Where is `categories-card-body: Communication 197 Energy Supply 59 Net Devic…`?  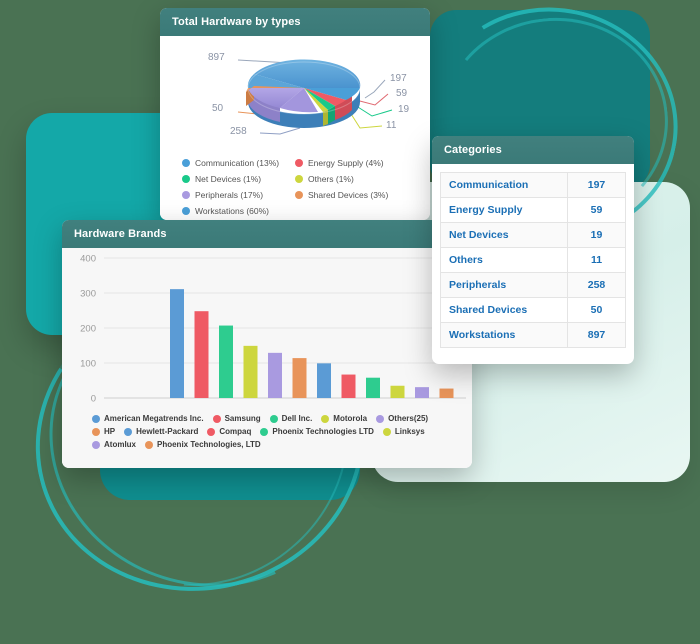
categories-card-body: Communication 197 Energy Supply 59 Net Devic… is located at coordinates (533, 260).